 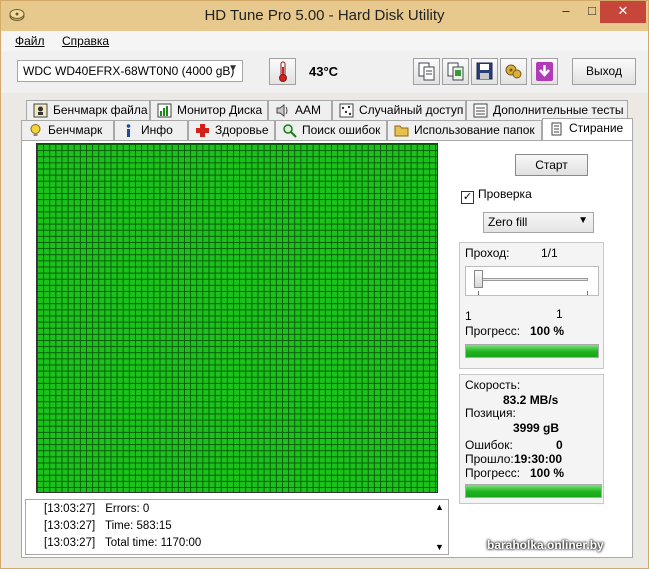 I want to click on pass-progress-bar, so click(x=532, y=351).